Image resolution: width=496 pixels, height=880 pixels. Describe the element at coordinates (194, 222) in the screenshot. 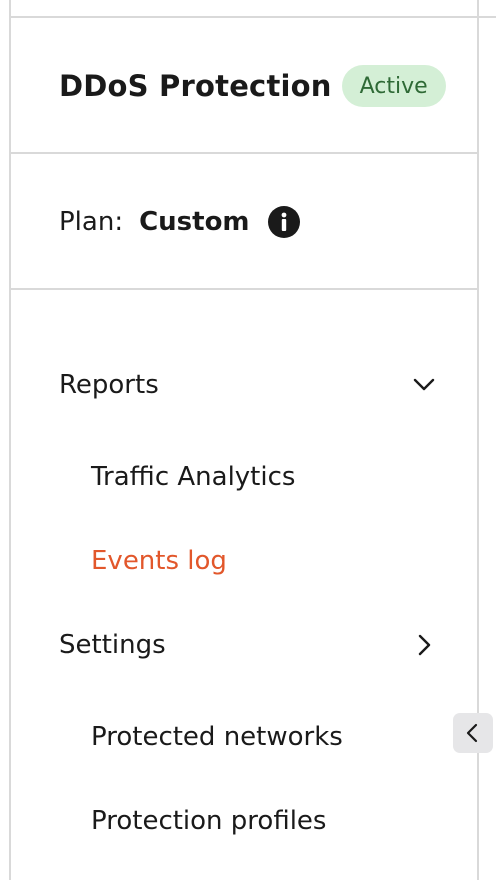

I see `plan-value: Custom` at that location.